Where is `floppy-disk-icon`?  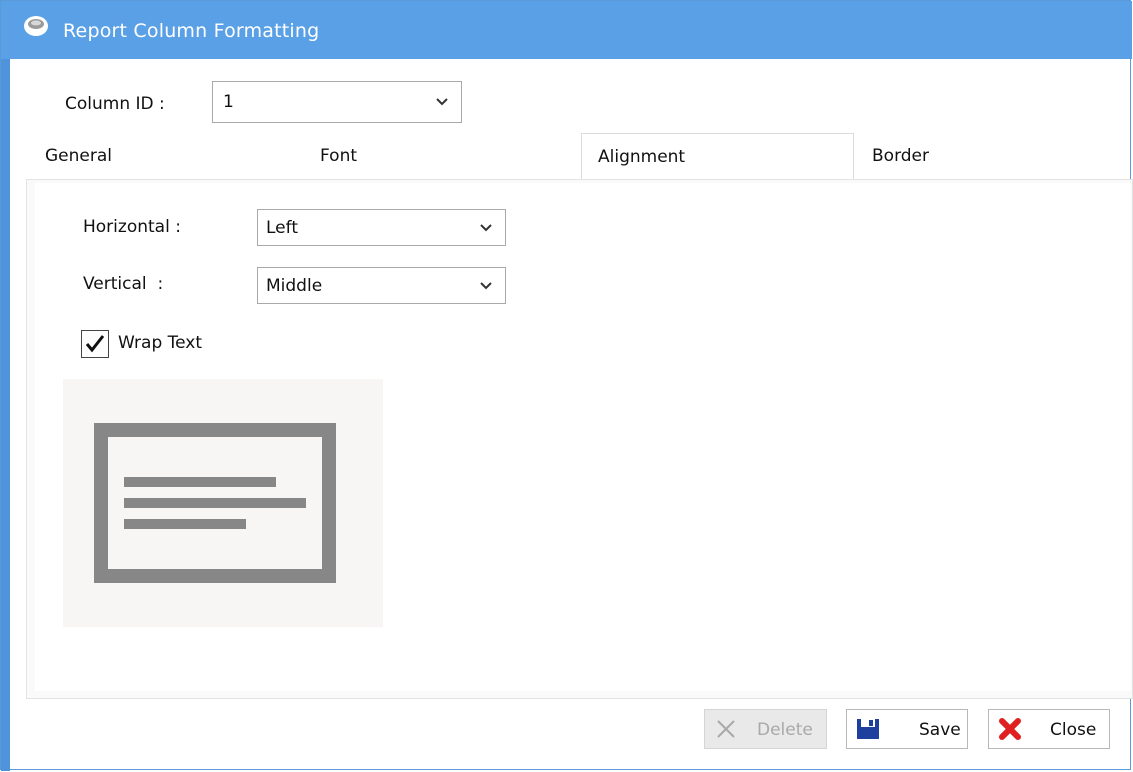
floppy-disk-icon is located at coordinates (868, 729).